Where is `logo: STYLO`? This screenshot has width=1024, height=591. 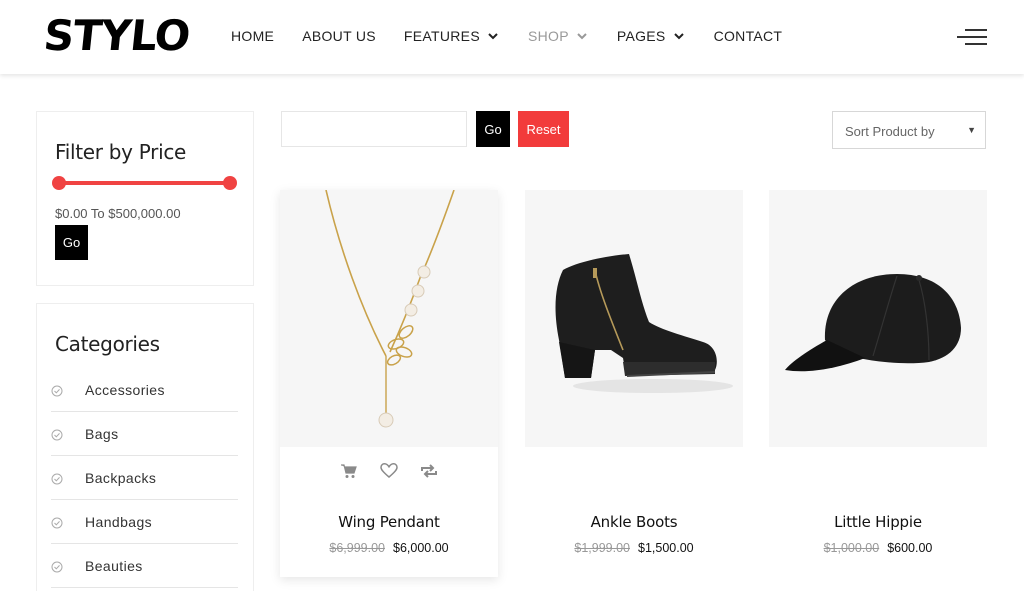 logo: STYLO is located at coordinates (116, 35).